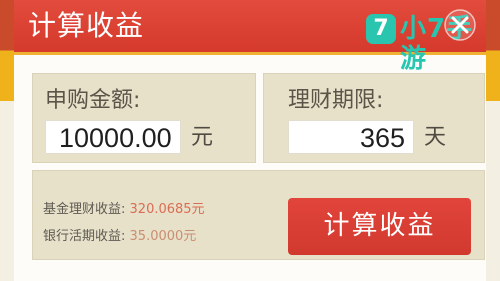  I want to click on purchase-amount-panel: 申购金额: 10000.00 元, so click(144, 118).